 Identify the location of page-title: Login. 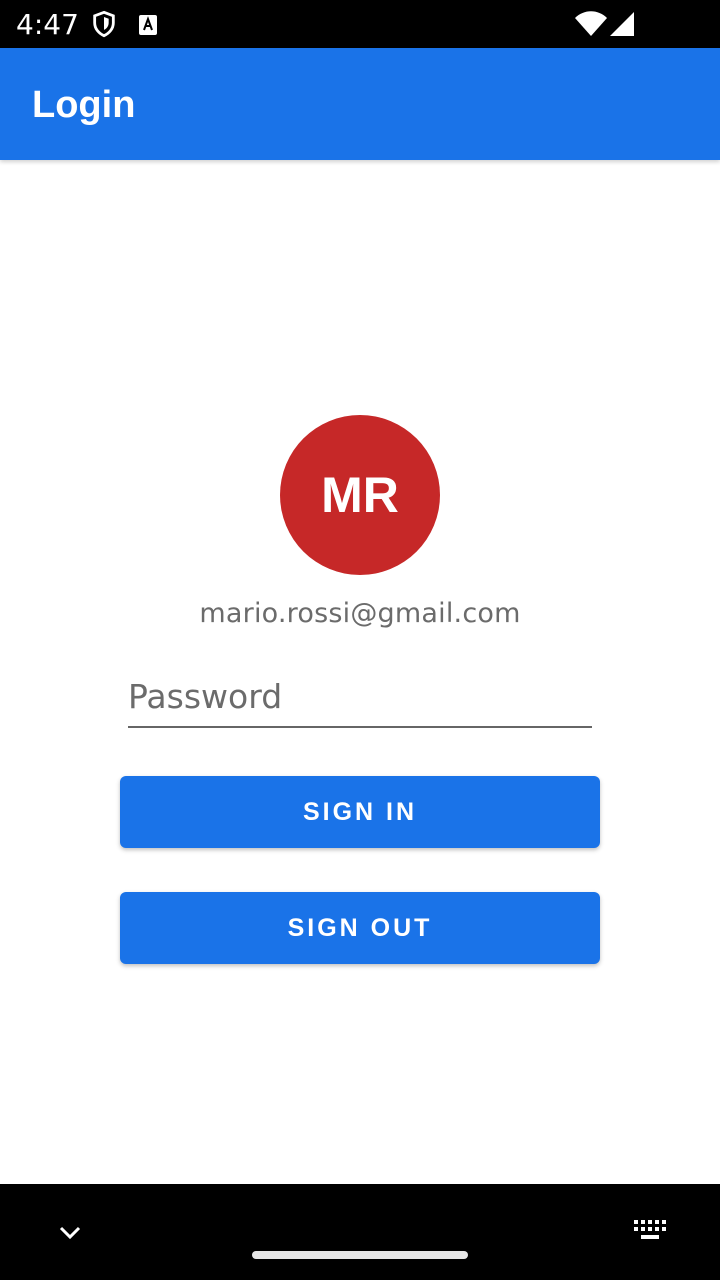
(84, 105).